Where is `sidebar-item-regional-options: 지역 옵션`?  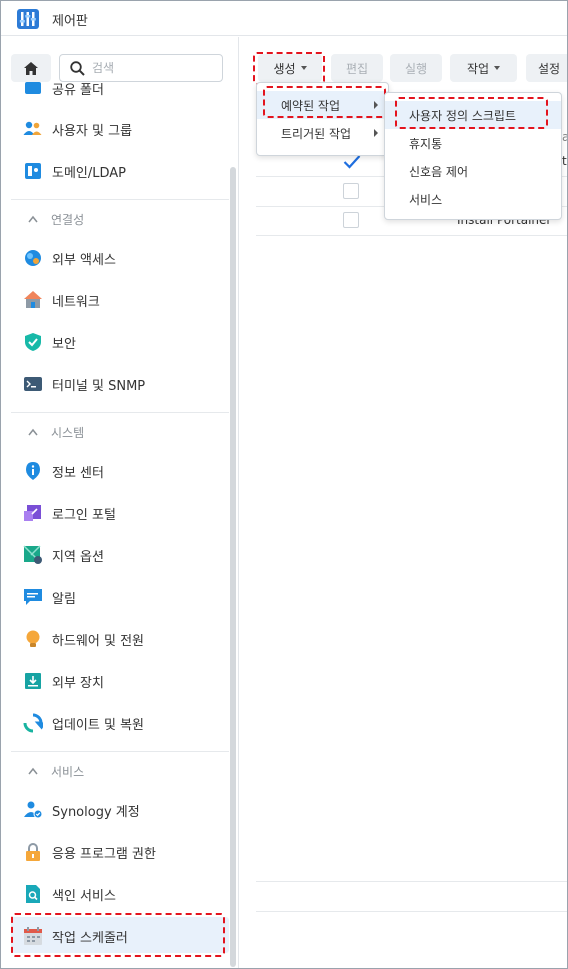
sidebar-item-regional-options: 지역 옵션 is located at coordinates (120, 554).